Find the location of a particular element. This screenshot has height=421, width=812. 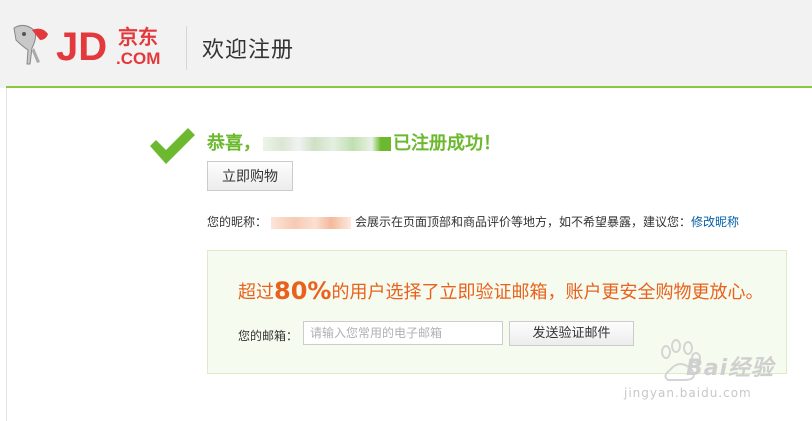

nickname-info: 您的昵称： 会展示在页面顶部和商品评价等地方，如不希望暴露，建议您：修改昵称 is located at coordinates (473, 221).